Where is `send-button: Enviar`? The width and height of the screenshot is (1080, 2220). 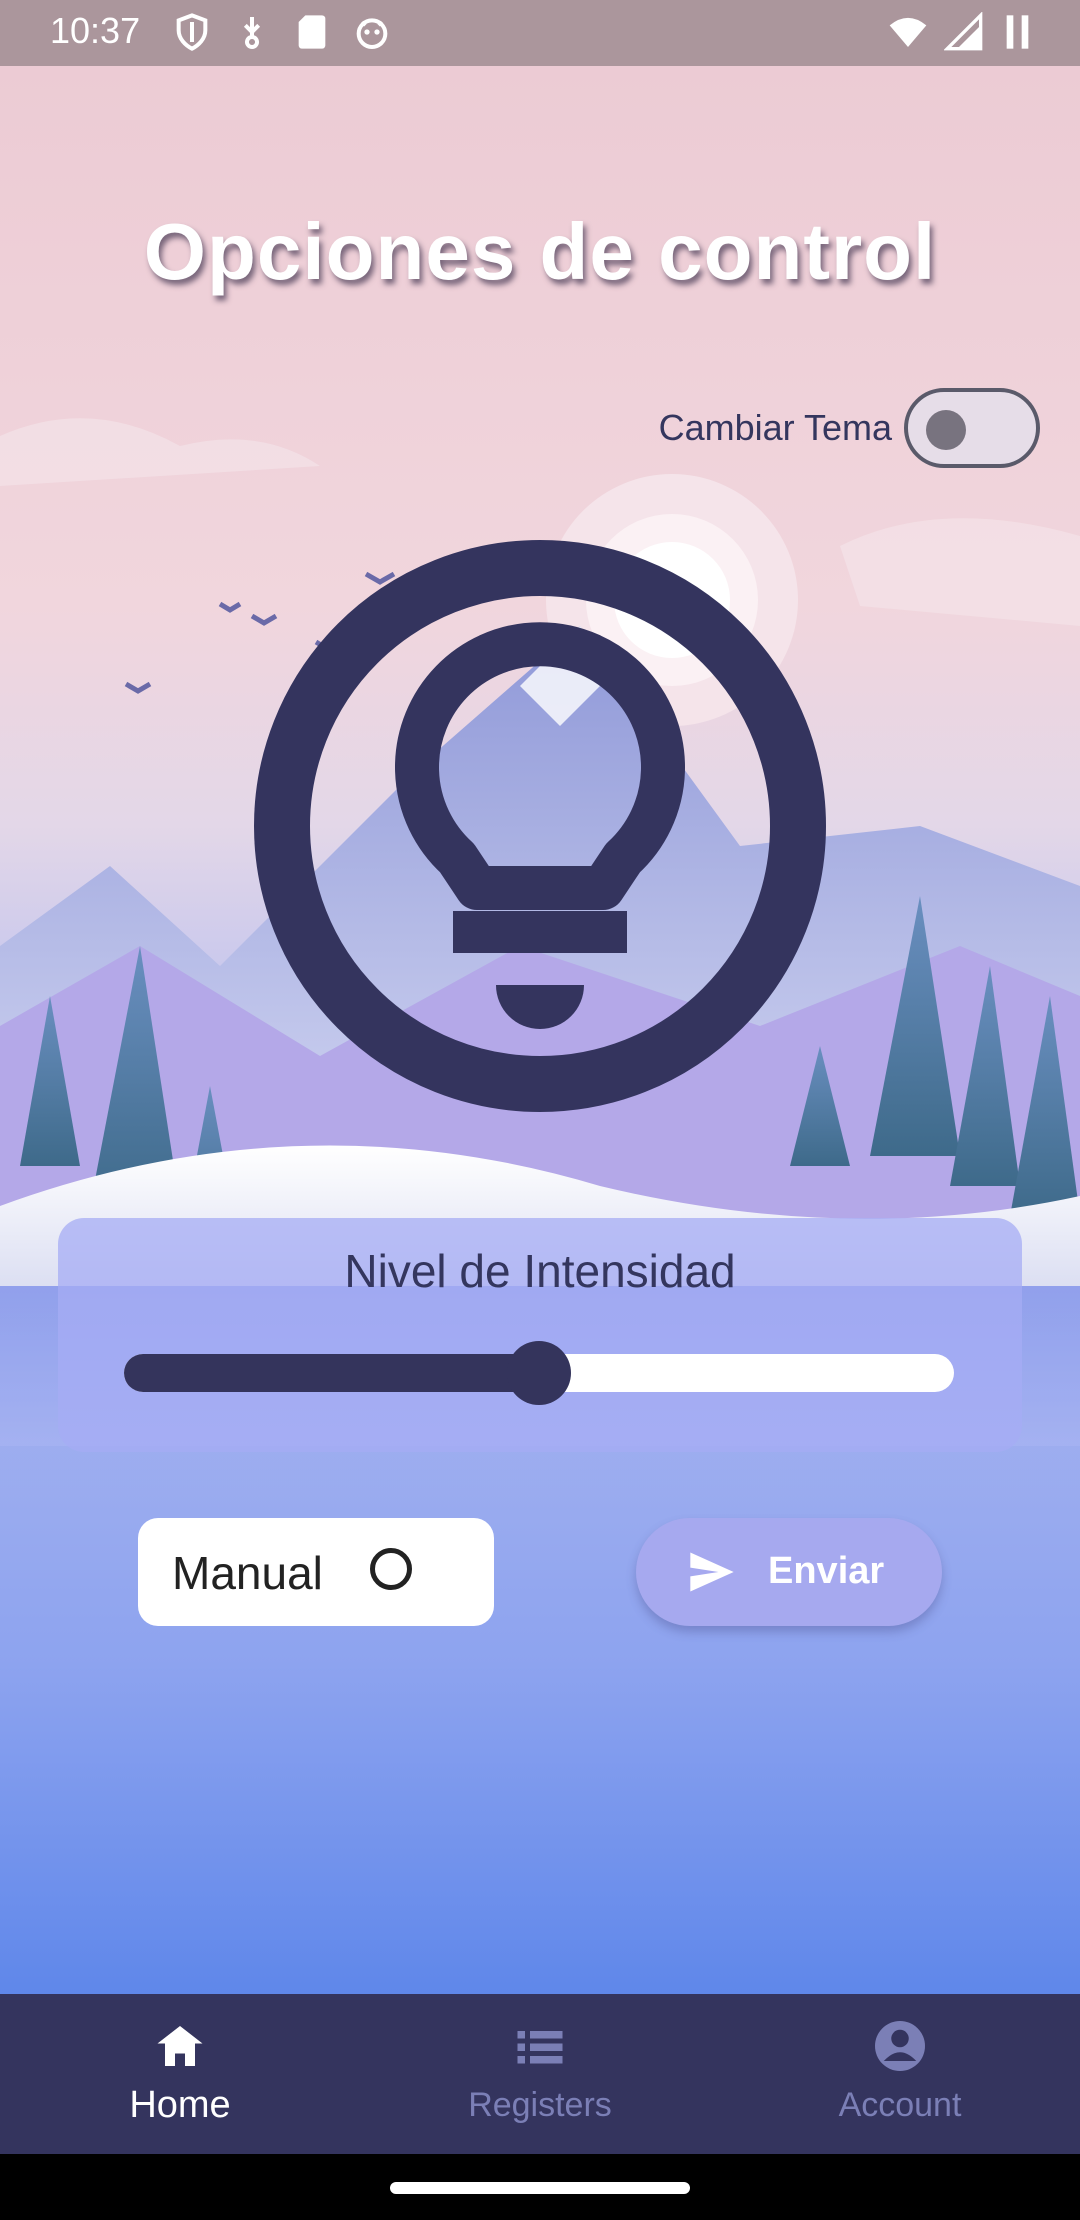 send-button: Enviar is located at coordinates (789, 1572).